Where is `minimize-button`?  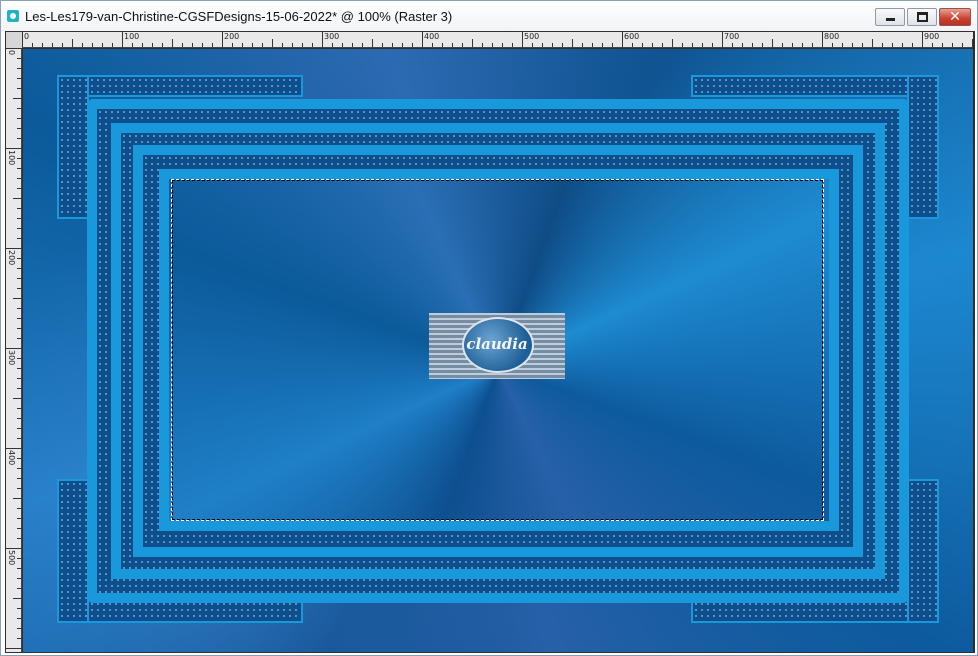 minimize-button is located at coordinates (890, 17).